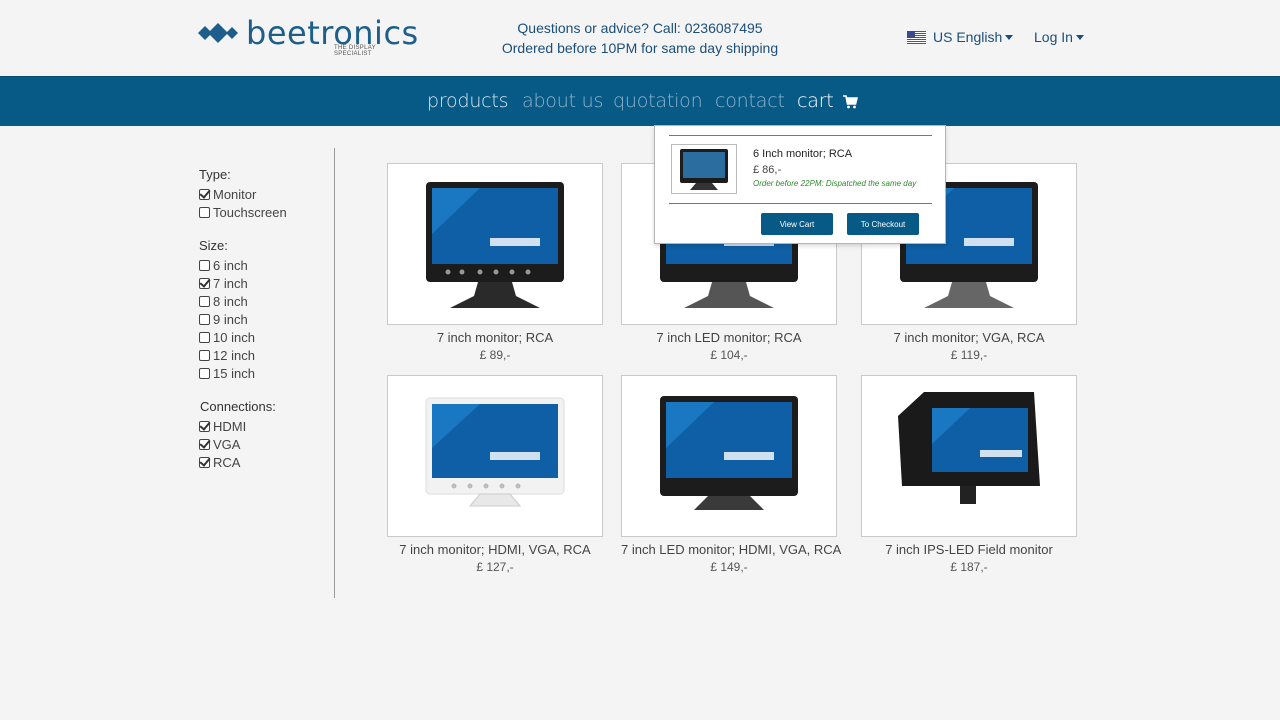 This screenshot has width=1280, height=720. I want to click on filter-connection-vga: VGA, so click(219, 444).